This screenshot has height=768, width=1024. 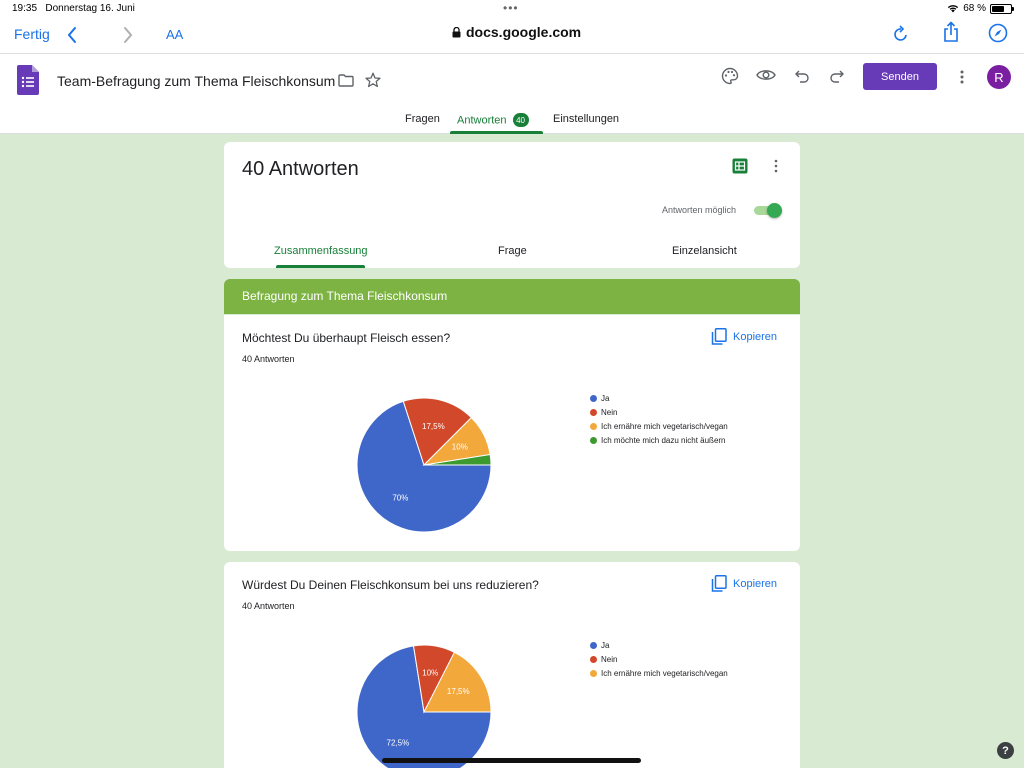 I want to click on tab-responses: Antworten 40, so click(x=493, y=120).